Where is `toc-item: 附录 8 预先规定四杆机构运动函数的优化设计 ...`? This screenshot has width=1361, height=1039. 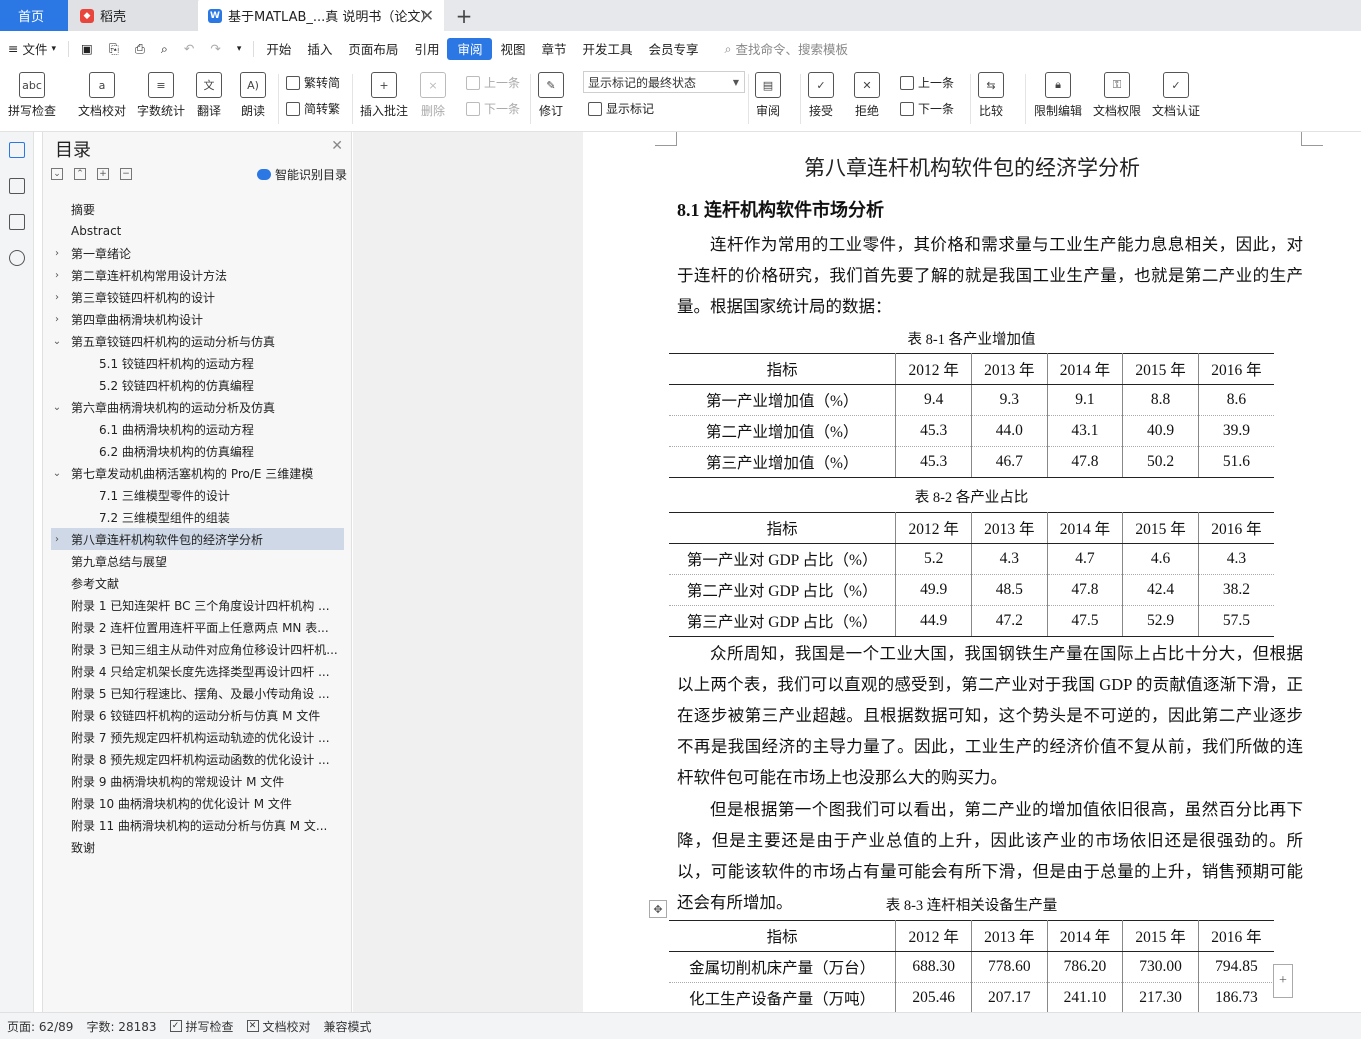
toc-item: 附录 8 预先规定四杆机构运动函数的优化设计 ... is located at coordinates (197, 759).